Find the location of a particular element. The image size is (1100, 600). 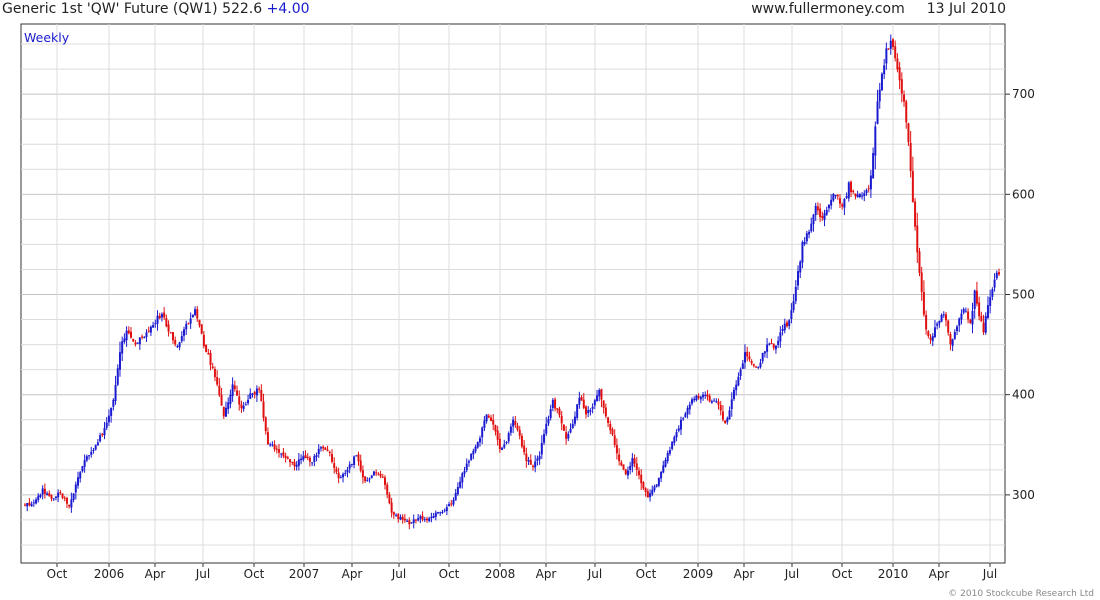

y-axis: 300 400 500 600 700 is located at coordinates (1020, 294).